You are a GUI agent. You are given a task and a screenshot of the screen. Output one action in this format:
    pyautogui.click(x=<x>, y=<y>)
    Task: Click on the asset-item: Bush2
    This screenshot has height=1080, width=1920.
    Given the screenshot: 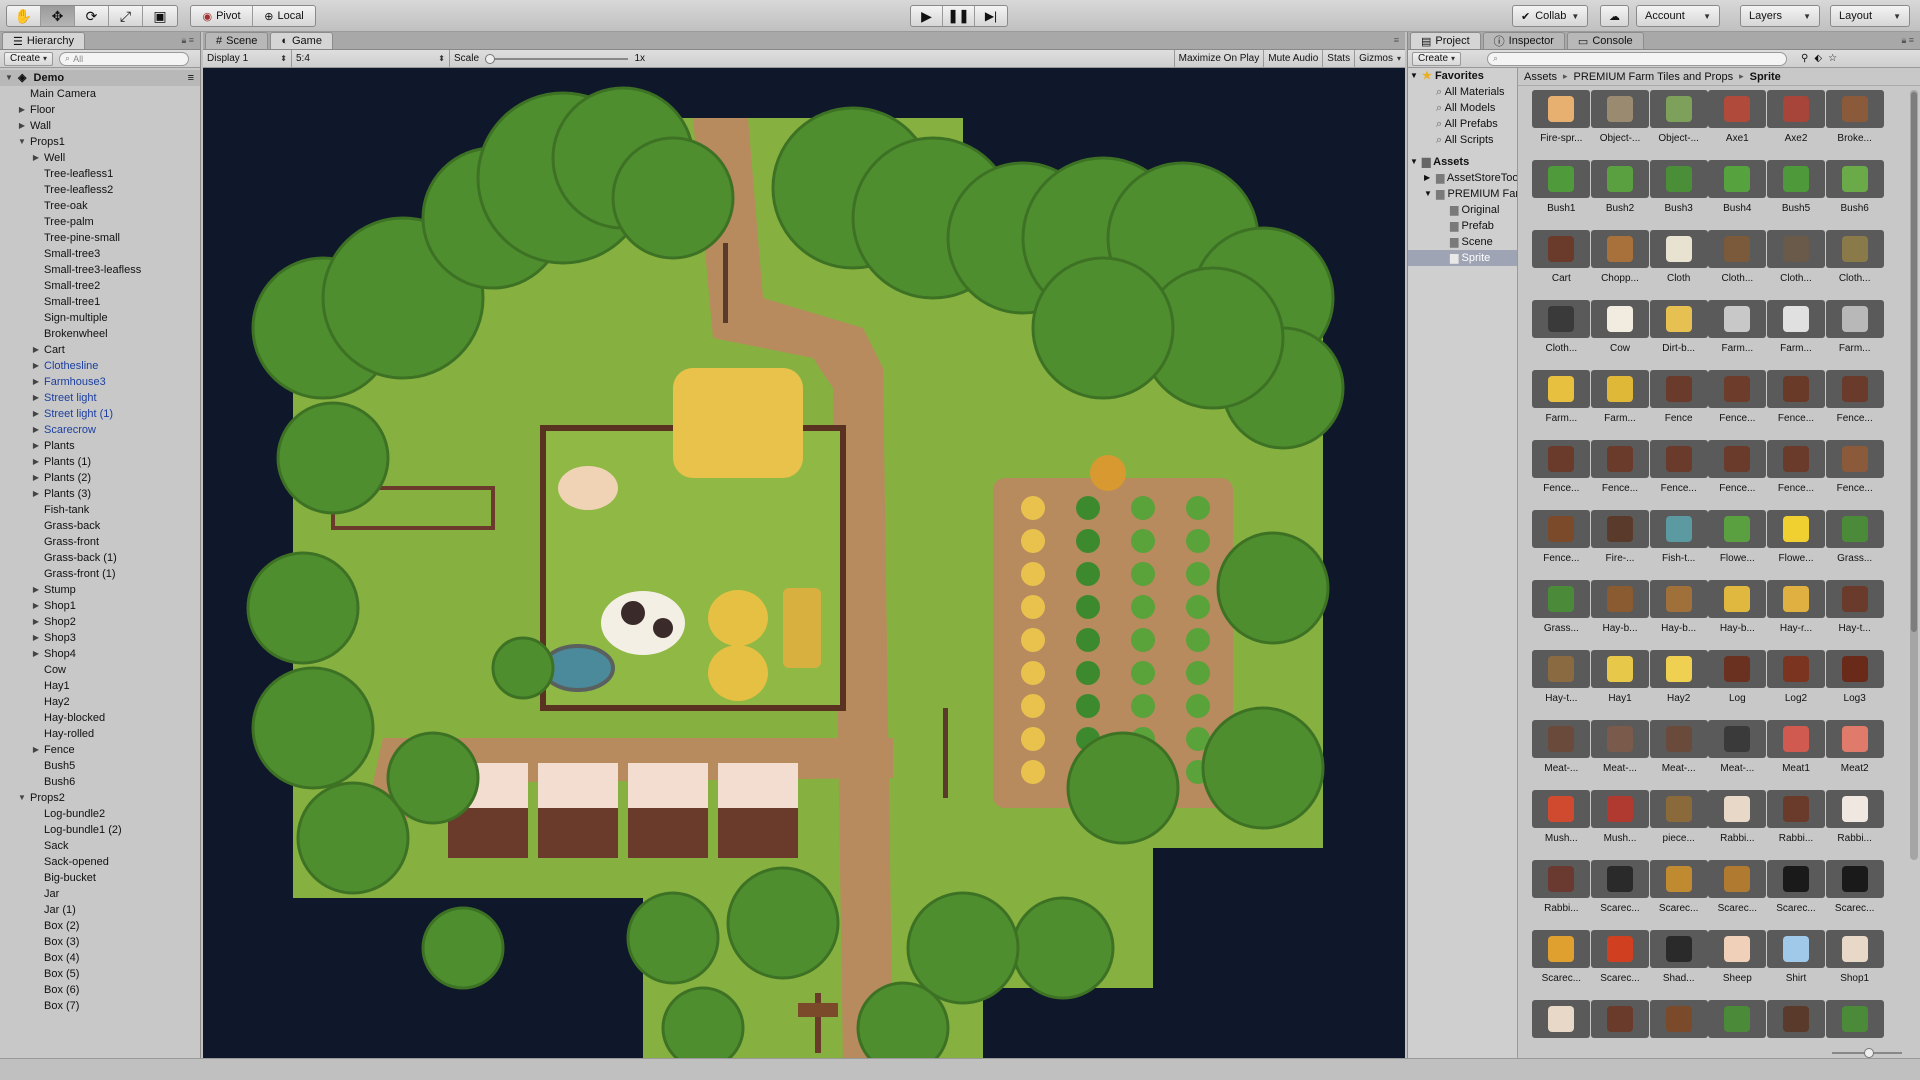 What is the action you would take?
    pyautogui.click(x=1620, y=193)
    